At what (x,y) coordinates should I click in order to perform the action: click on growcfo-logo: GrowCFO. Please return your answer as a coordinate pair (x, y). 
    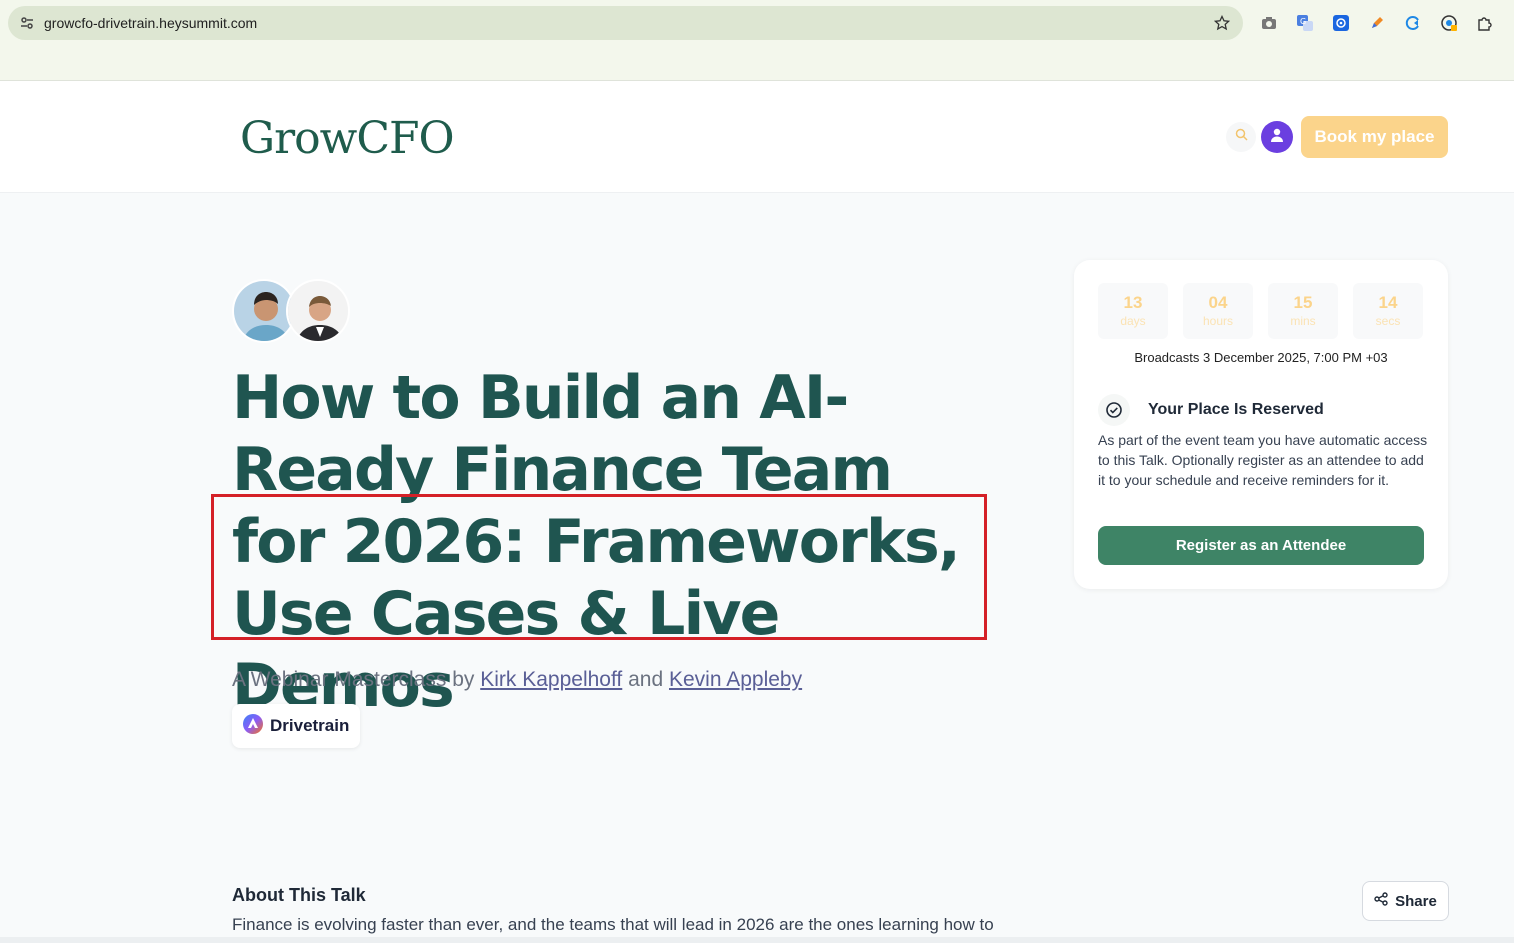
    Looking at the image, I should click on (347, 138).